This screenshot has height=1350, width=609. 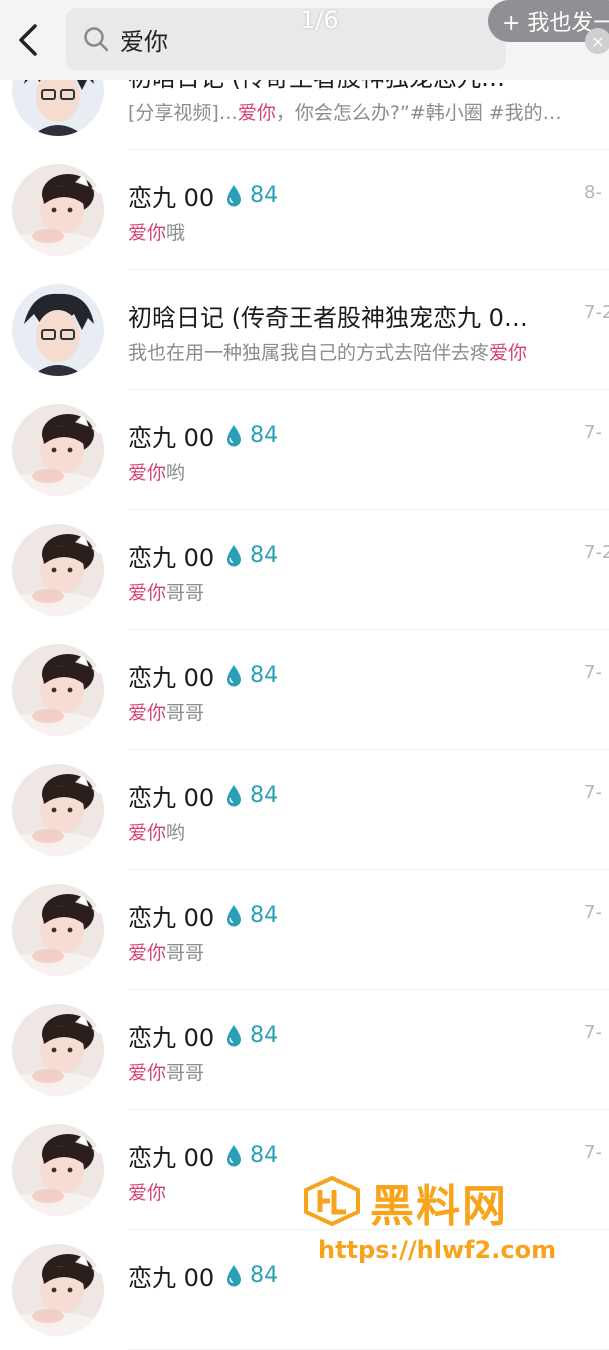 What do you see at coordinates (309, 353) in the screenshot?
I see `snippet-prefix: 我也在用一种独属我自己的方式去陪伴去疼` at bounding box center [309, 353].